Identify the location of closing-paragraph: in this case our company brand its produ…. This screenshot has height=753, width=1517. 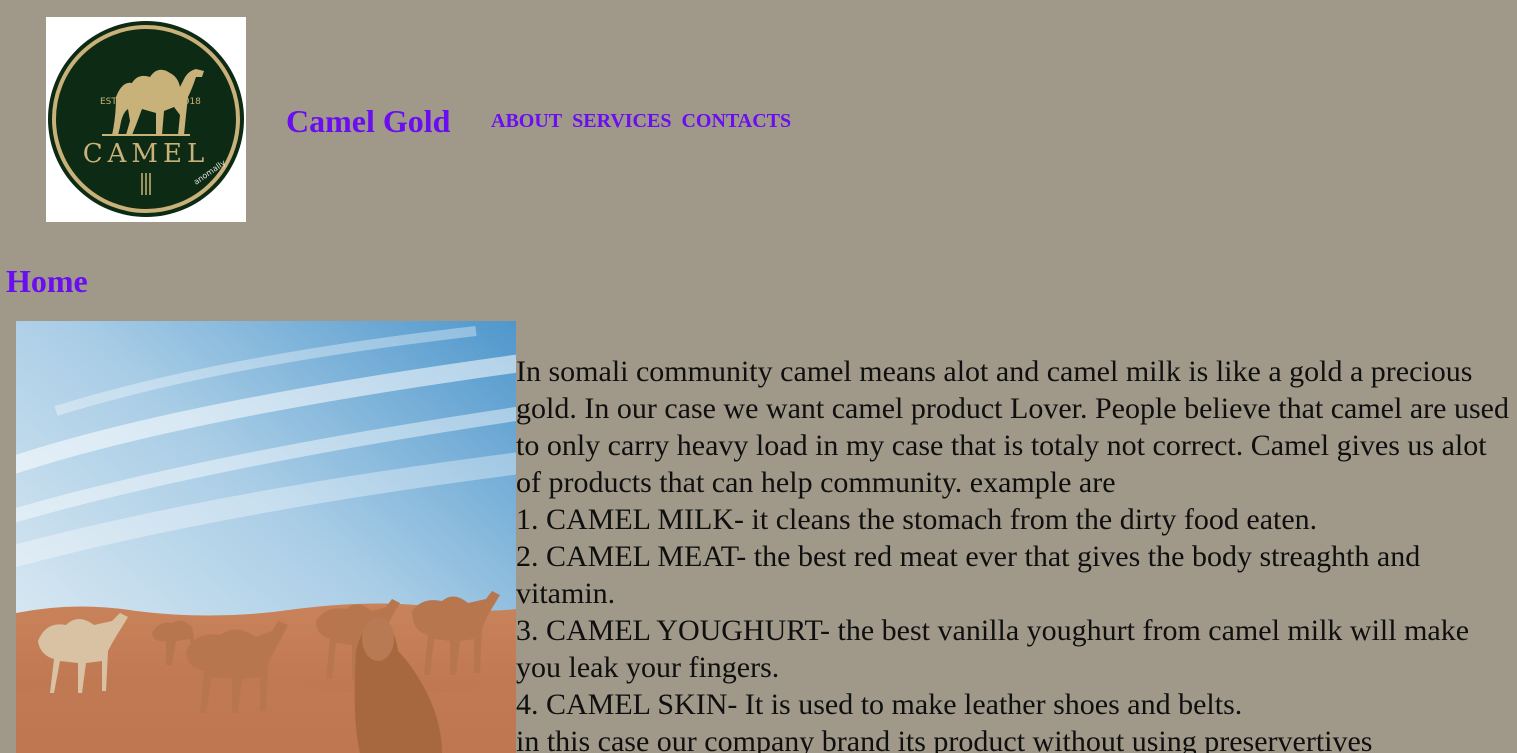
(944, 739).